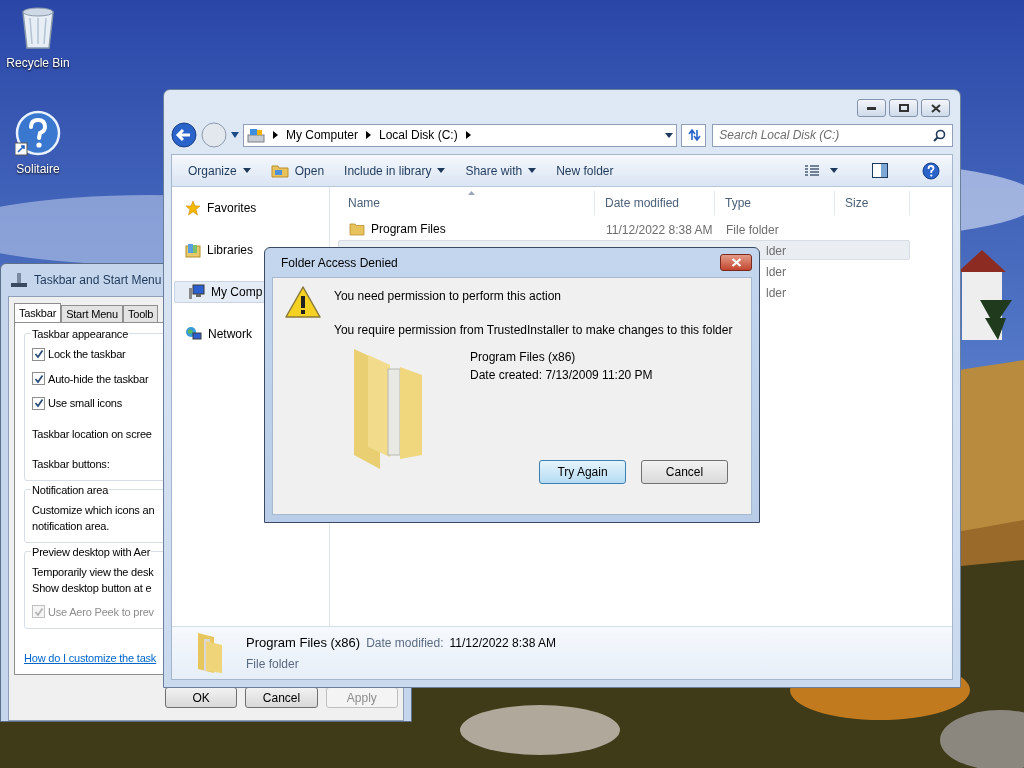 The image size is (1024, 768). Describe the element at coordinates (297, 170) in the screenshot. I see `toolbar-button: Open` at that location.